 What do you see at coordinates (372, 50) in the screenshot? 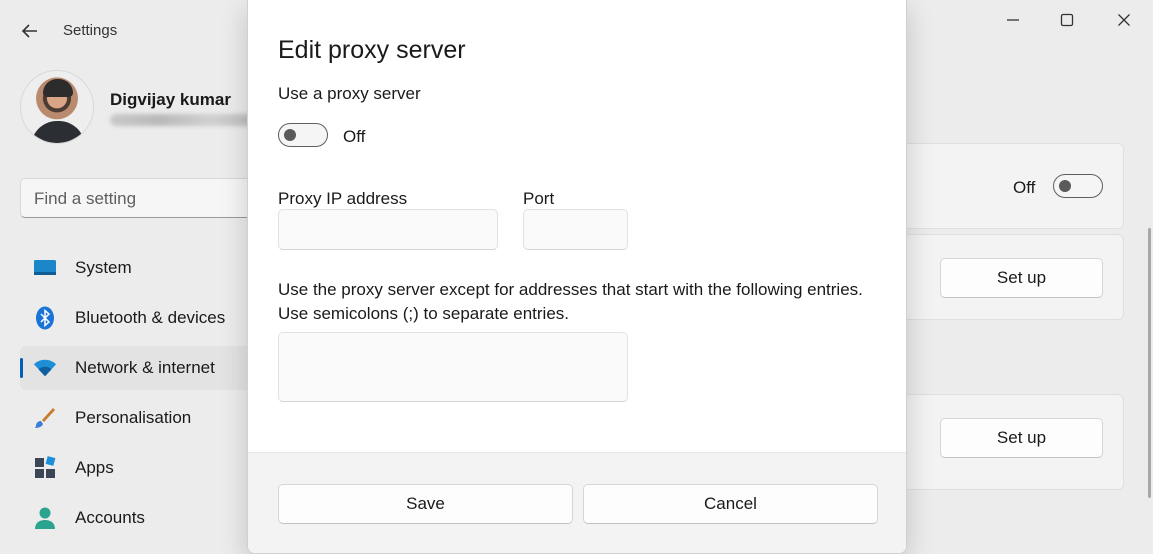
I see `dialog-title: Edit proxy server` at bounding box center [372, 50].